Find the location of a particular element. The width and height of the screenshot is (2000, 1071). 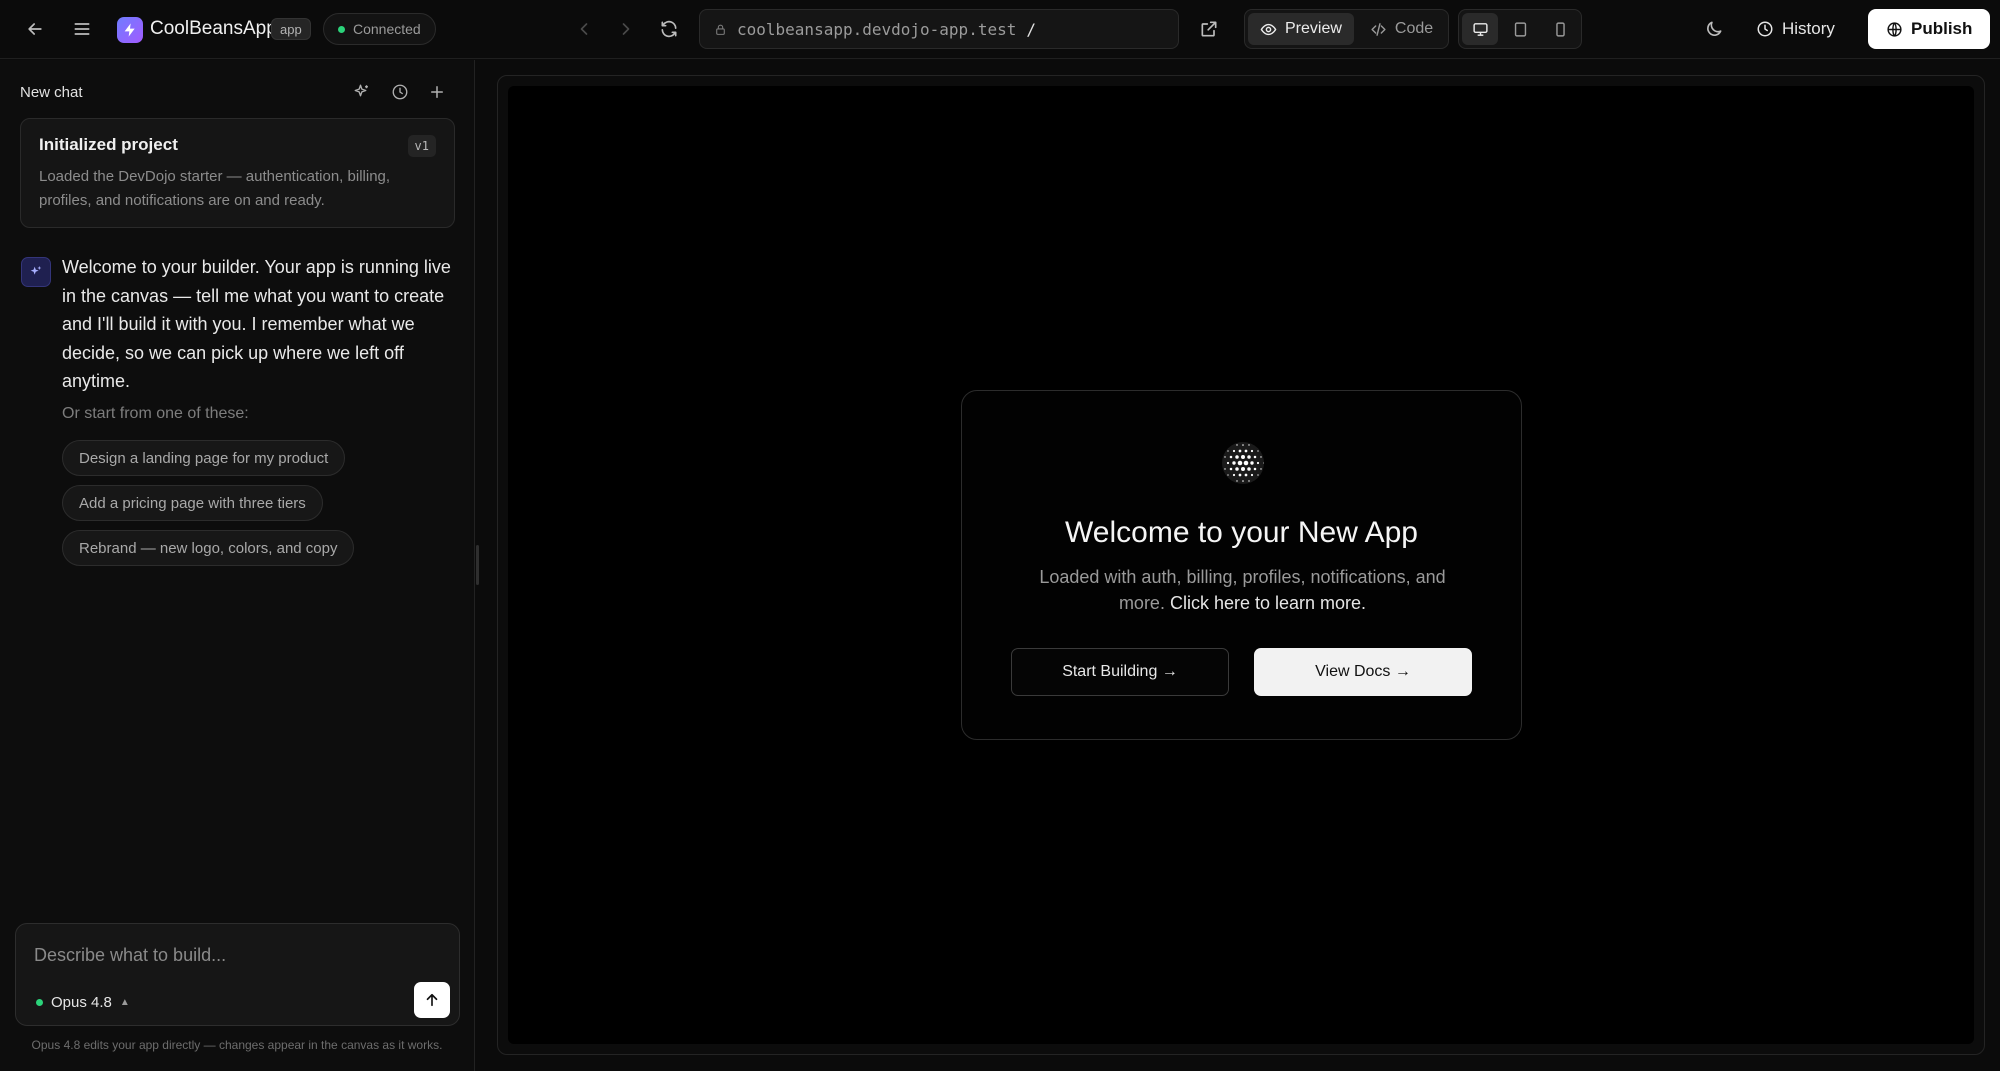

dark-mode-moon-icon is located at coordinates (1714, 29).